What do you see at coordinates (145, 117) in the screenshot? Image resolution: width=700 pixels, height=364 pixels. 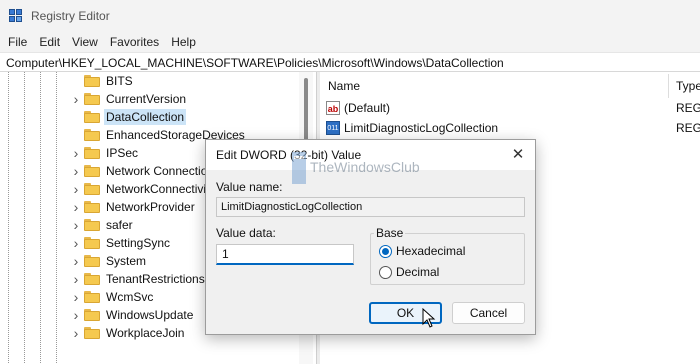 I see `tree-item-label: DataCollection` at bounding box center [145, 117].